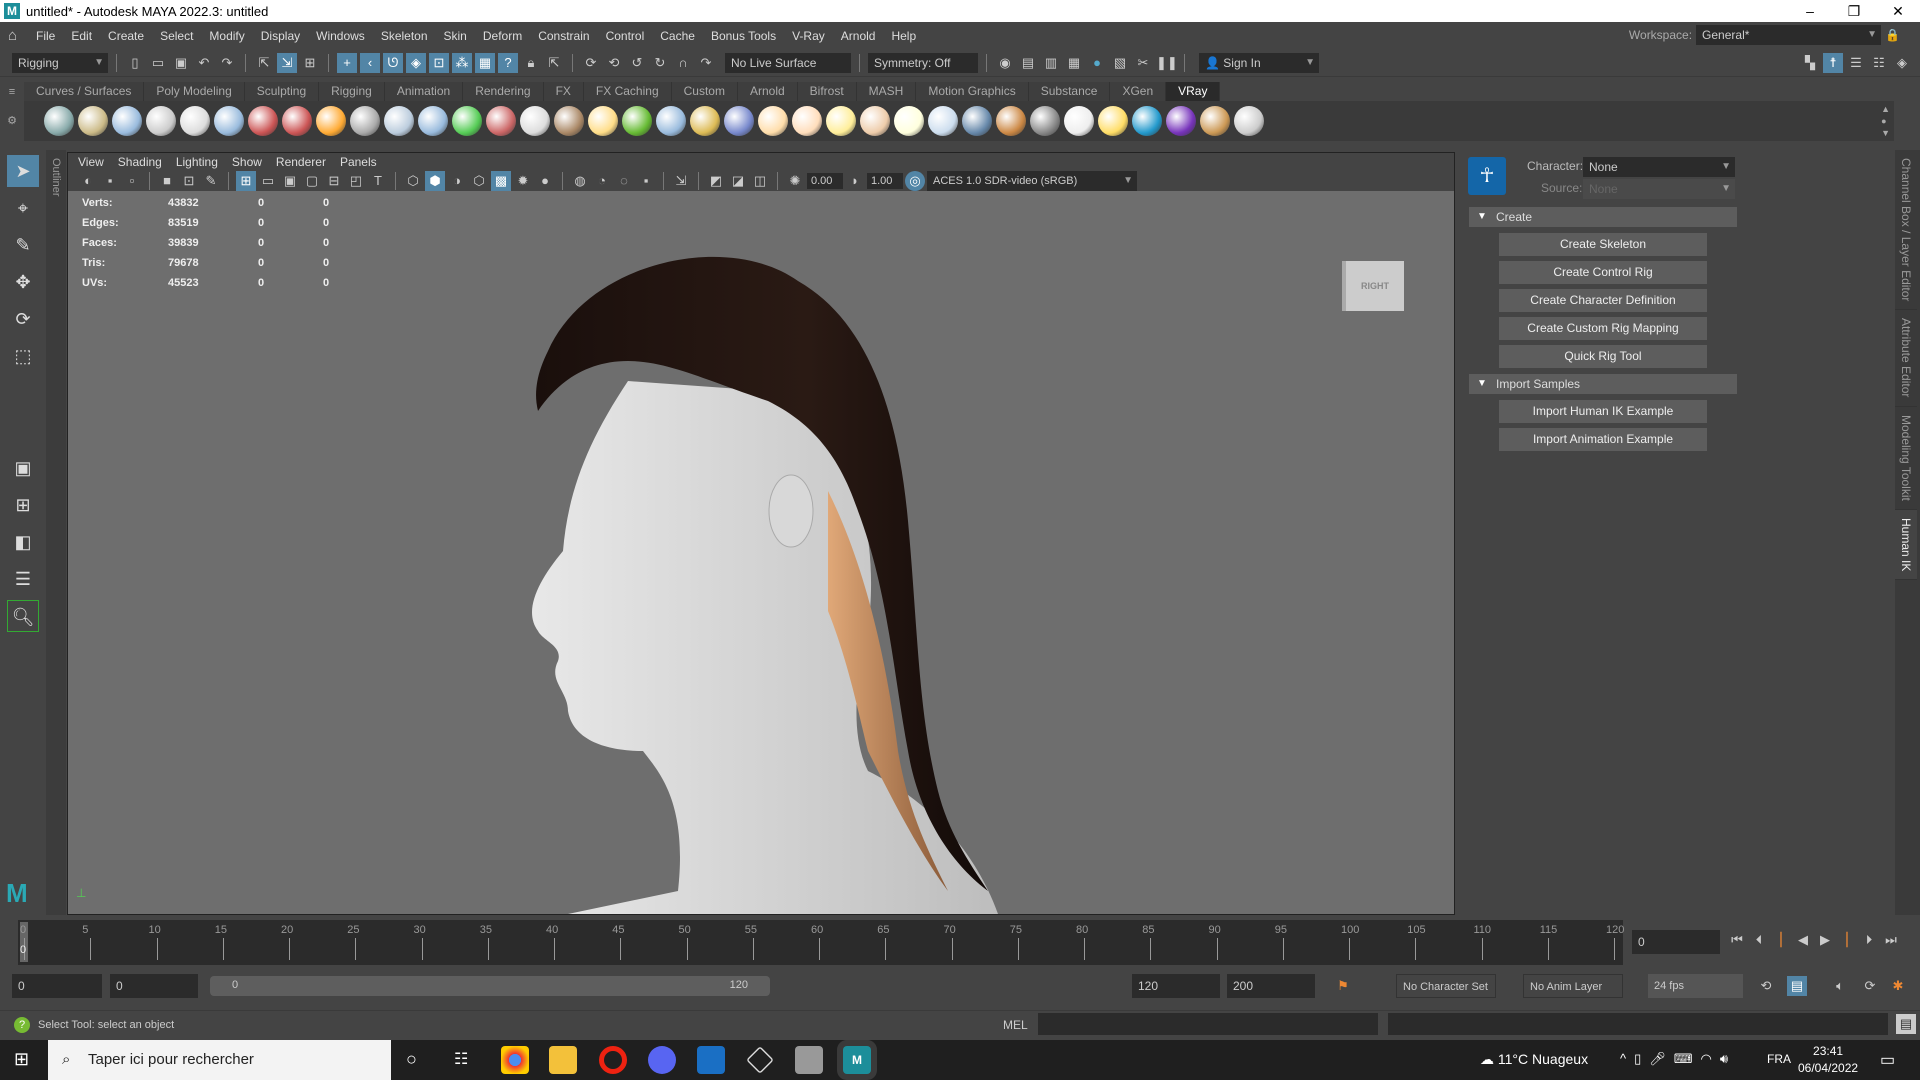 This screenshot has width=1920, height=1080. I want to click on panel-menu-lighting: Lighting, so click(197, 162).